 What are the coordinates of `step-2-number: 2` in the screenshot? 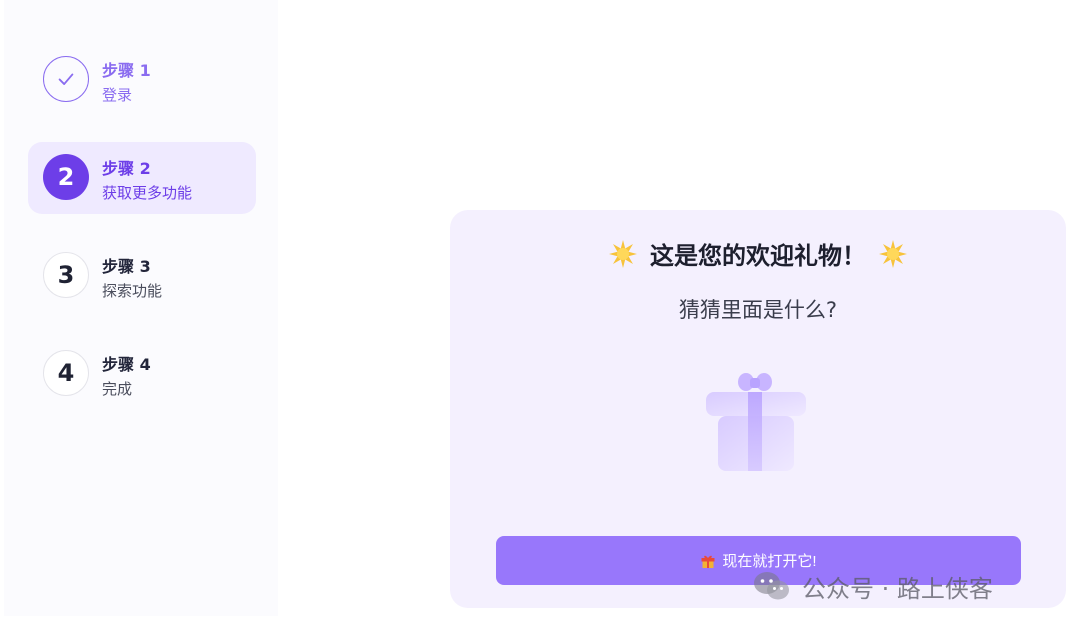 It's located at (66, 177).